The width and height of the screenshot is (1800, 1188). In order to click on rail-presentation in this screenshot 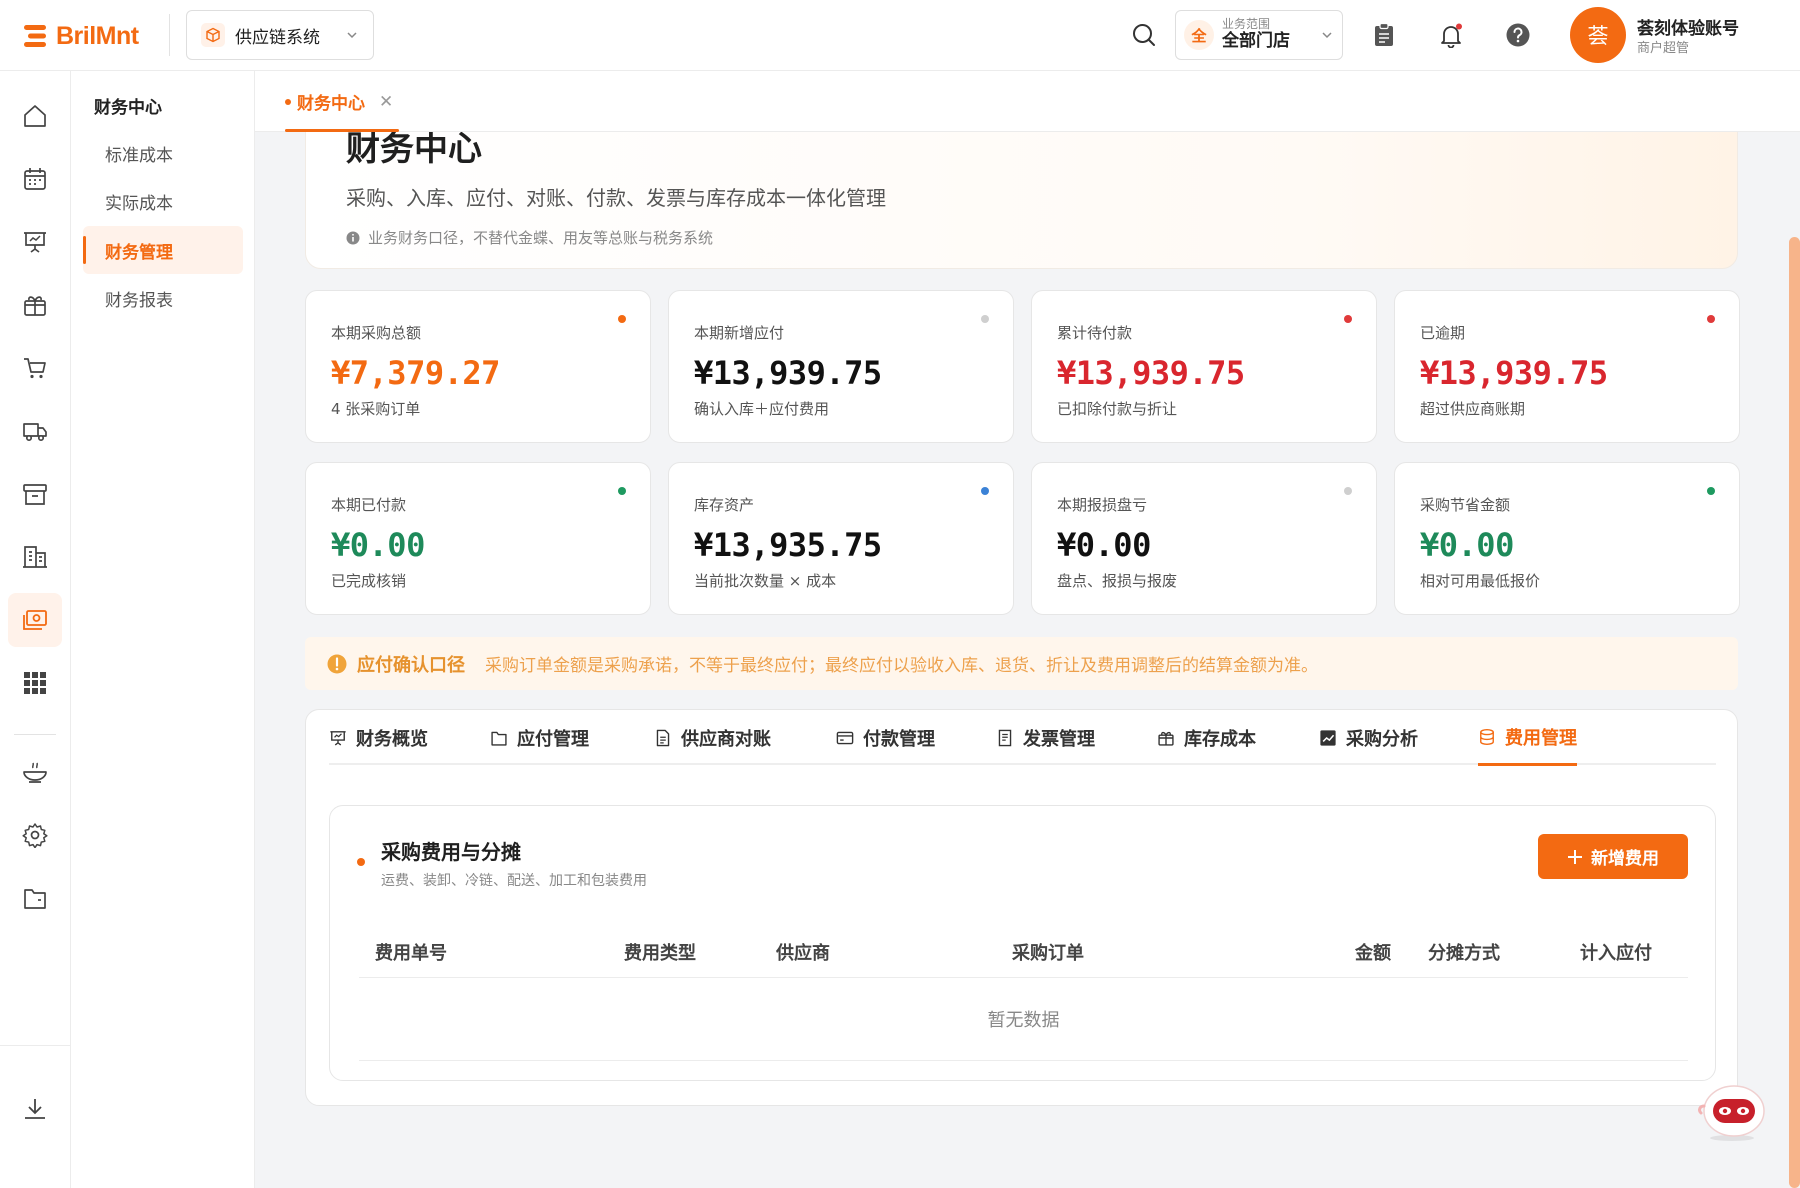, I will do `click(35, 242)`.